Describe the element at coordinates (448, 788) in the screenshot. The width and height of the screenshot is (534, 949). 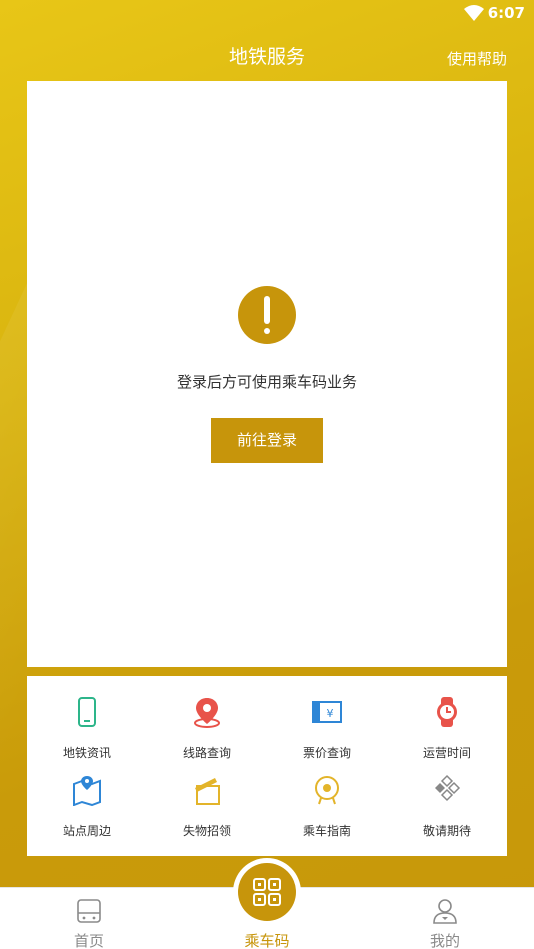
I see `diamond-grid-icon` at that location.